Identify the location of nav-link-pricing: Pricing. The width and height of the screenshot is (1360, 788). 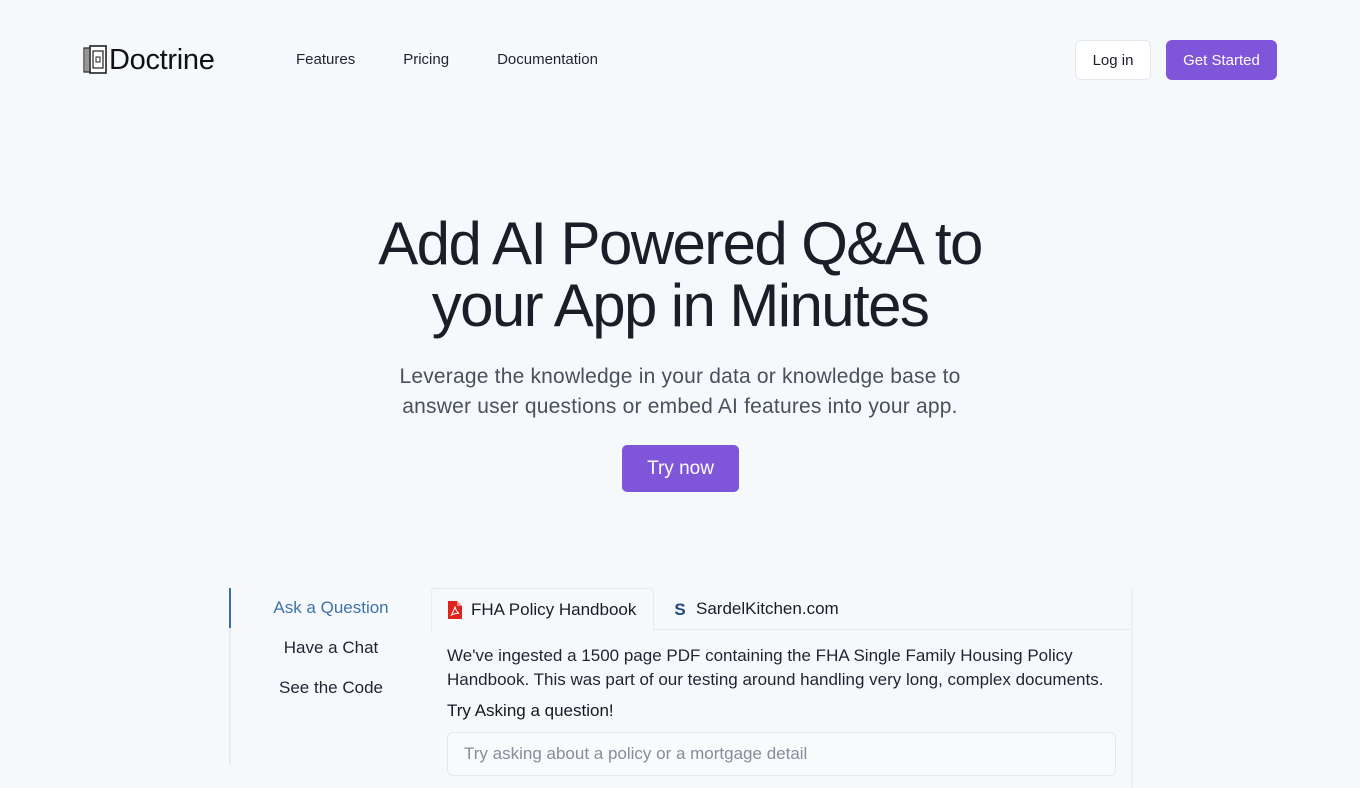
(426, 60).